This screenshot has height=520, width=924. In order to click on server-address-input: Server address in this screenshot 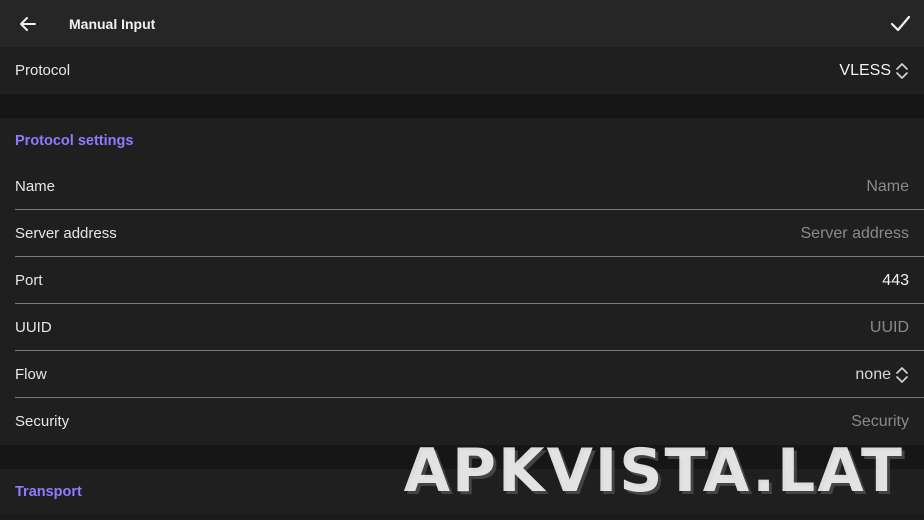, I will do `click(855, 234)`.